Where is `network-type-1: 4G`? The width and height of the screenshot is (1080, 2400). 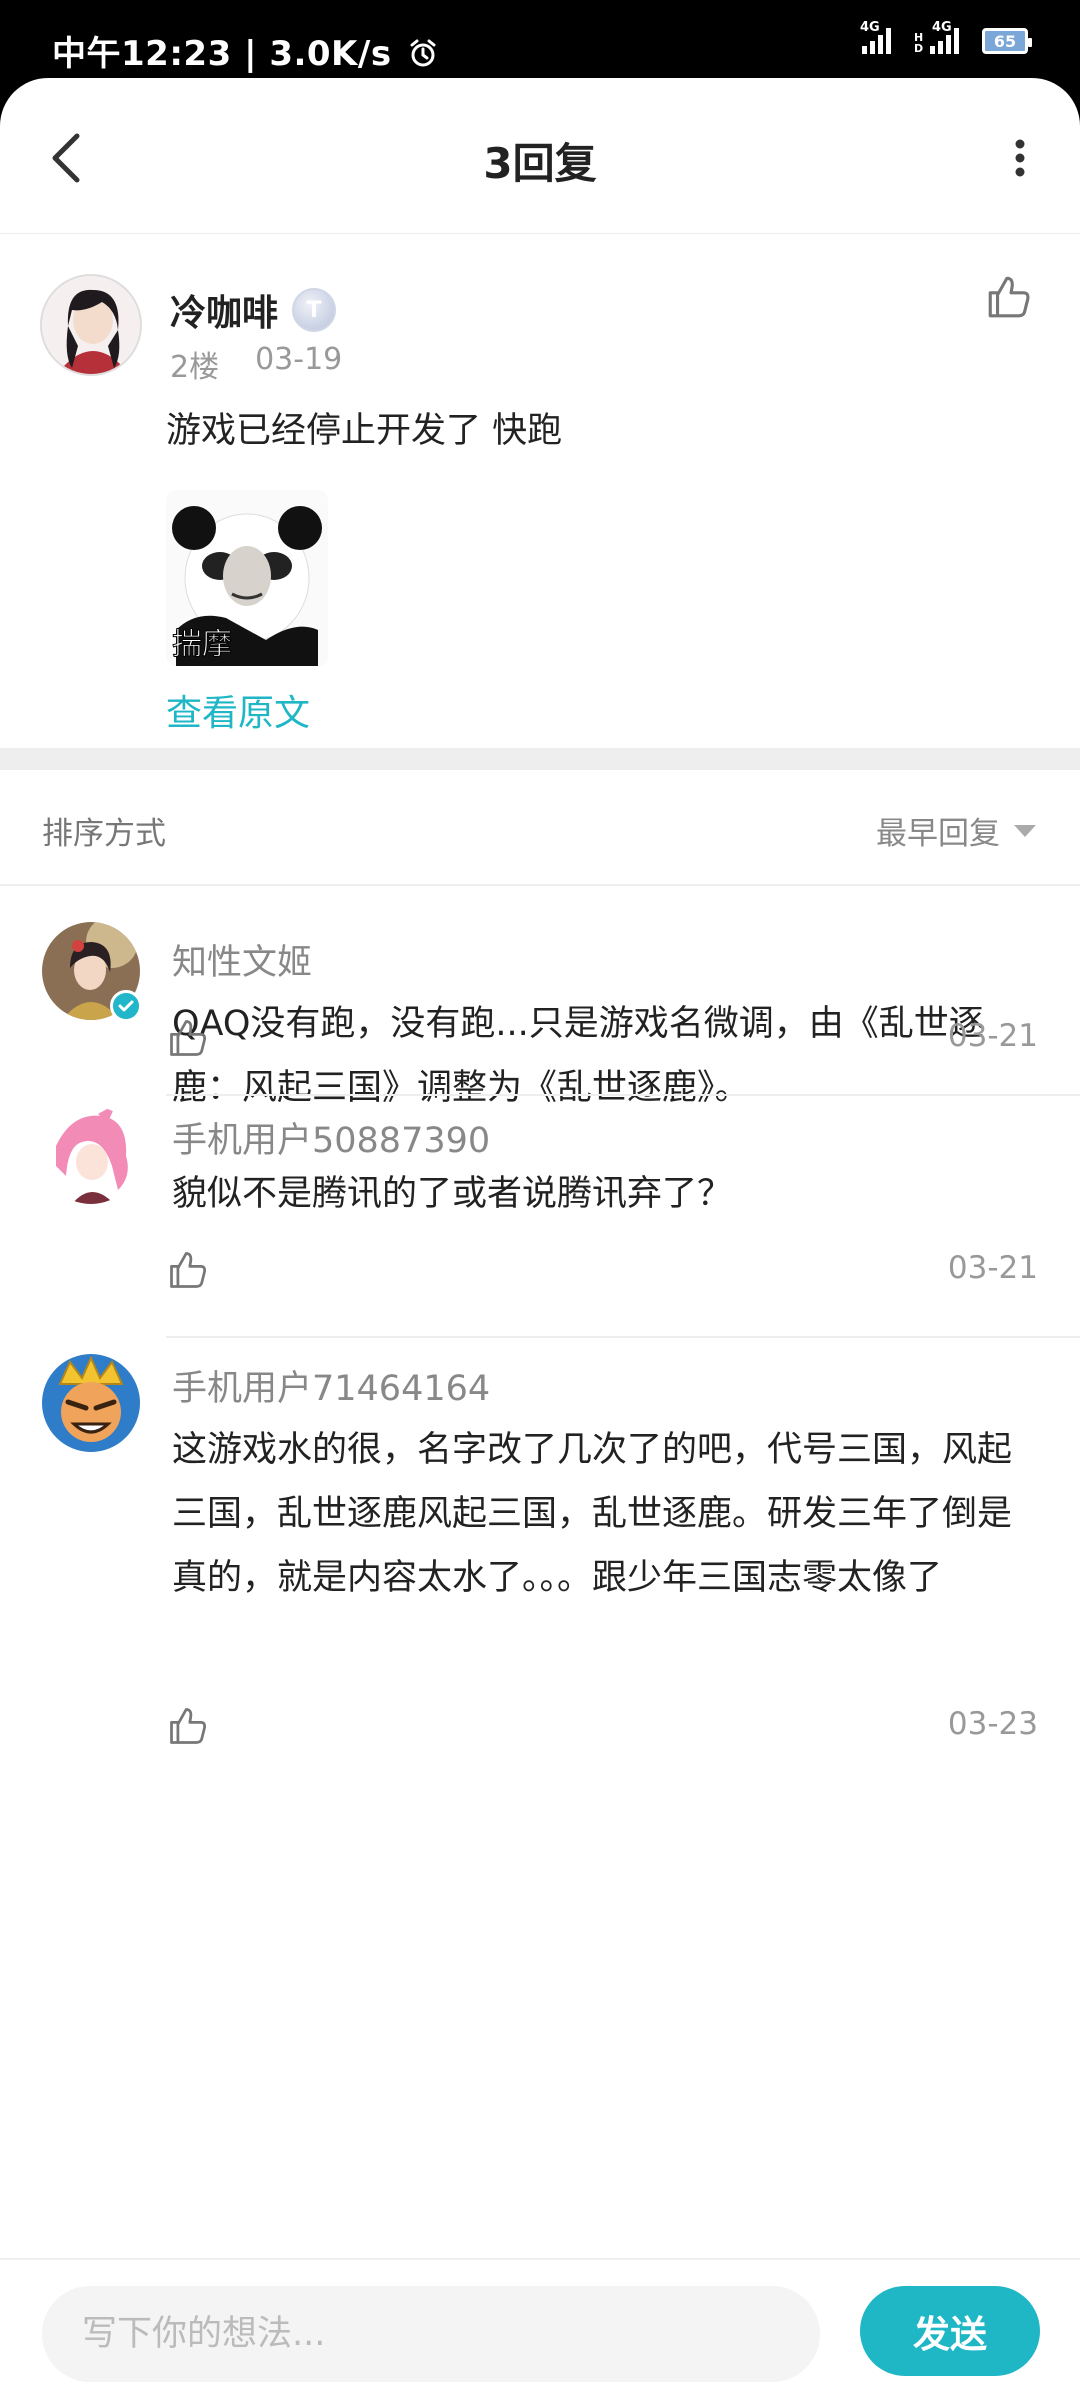
network-type-1: 4G is located at coordinates (870, 27).